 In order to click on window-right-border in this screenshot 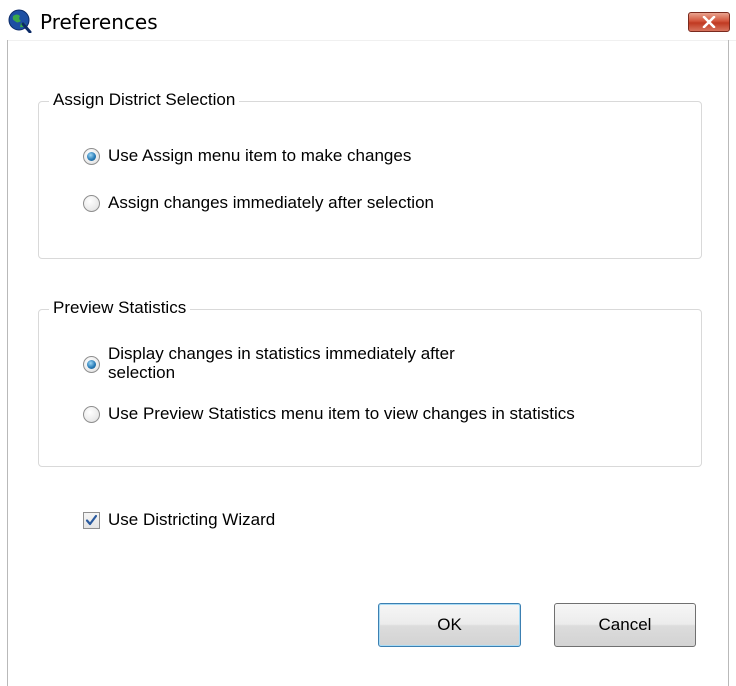, I will do `click(732, 363)`.